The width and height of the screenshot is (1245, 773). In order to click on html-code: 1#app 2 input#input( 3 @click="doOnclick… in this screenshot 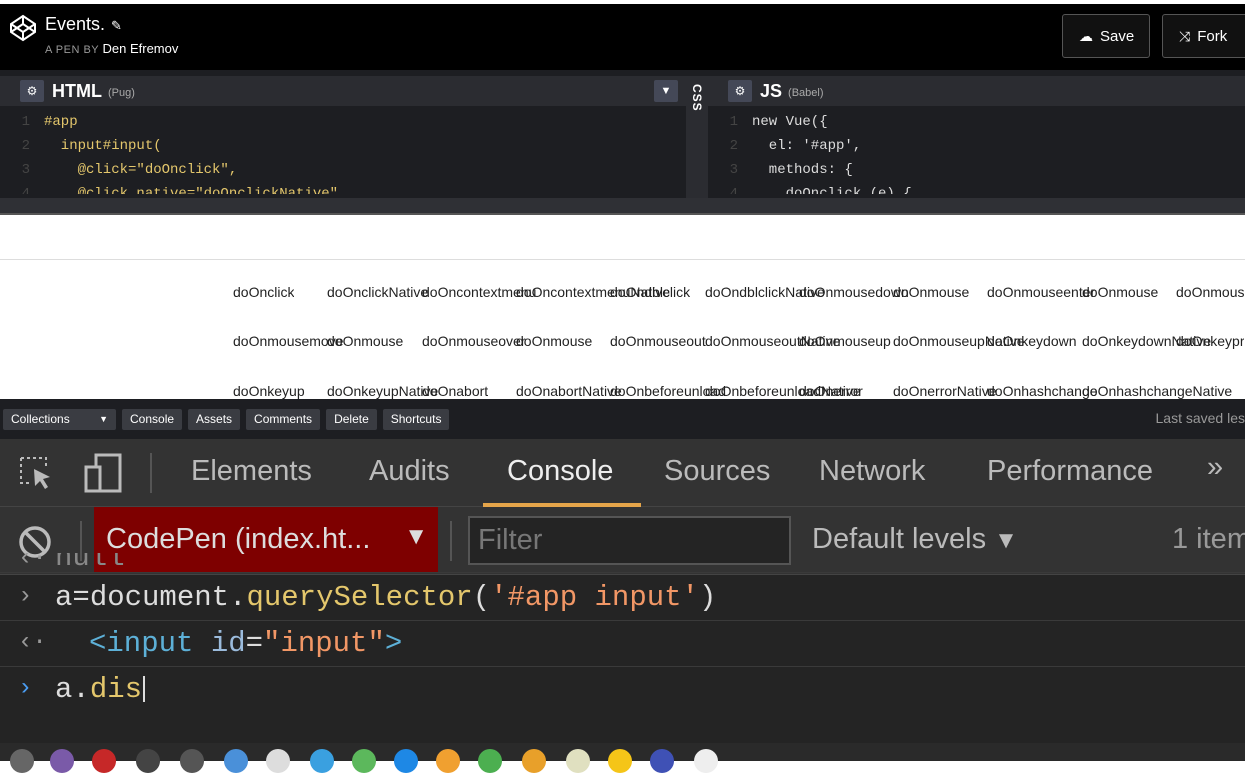, I will do `click(343, 150)`.